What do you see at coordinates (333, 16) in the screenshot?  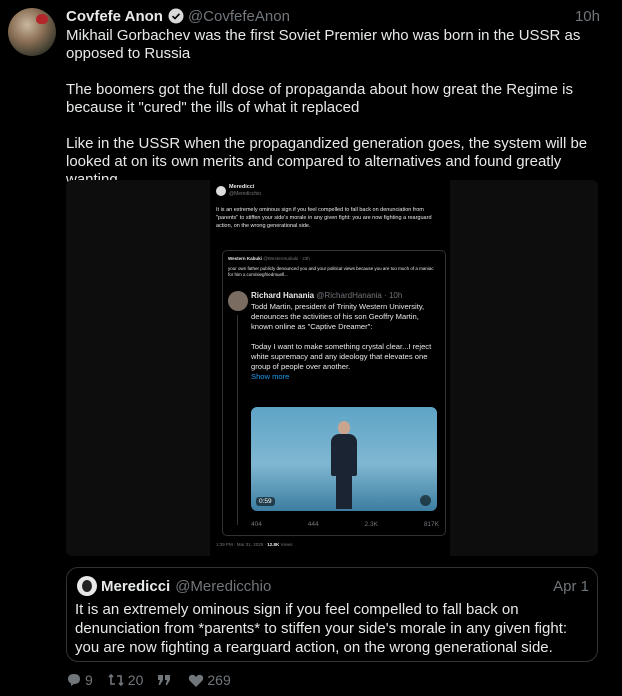 I see `post-header: Covfefe Anon @CovfefeAnon 10h` at bounding box center [333, 16].